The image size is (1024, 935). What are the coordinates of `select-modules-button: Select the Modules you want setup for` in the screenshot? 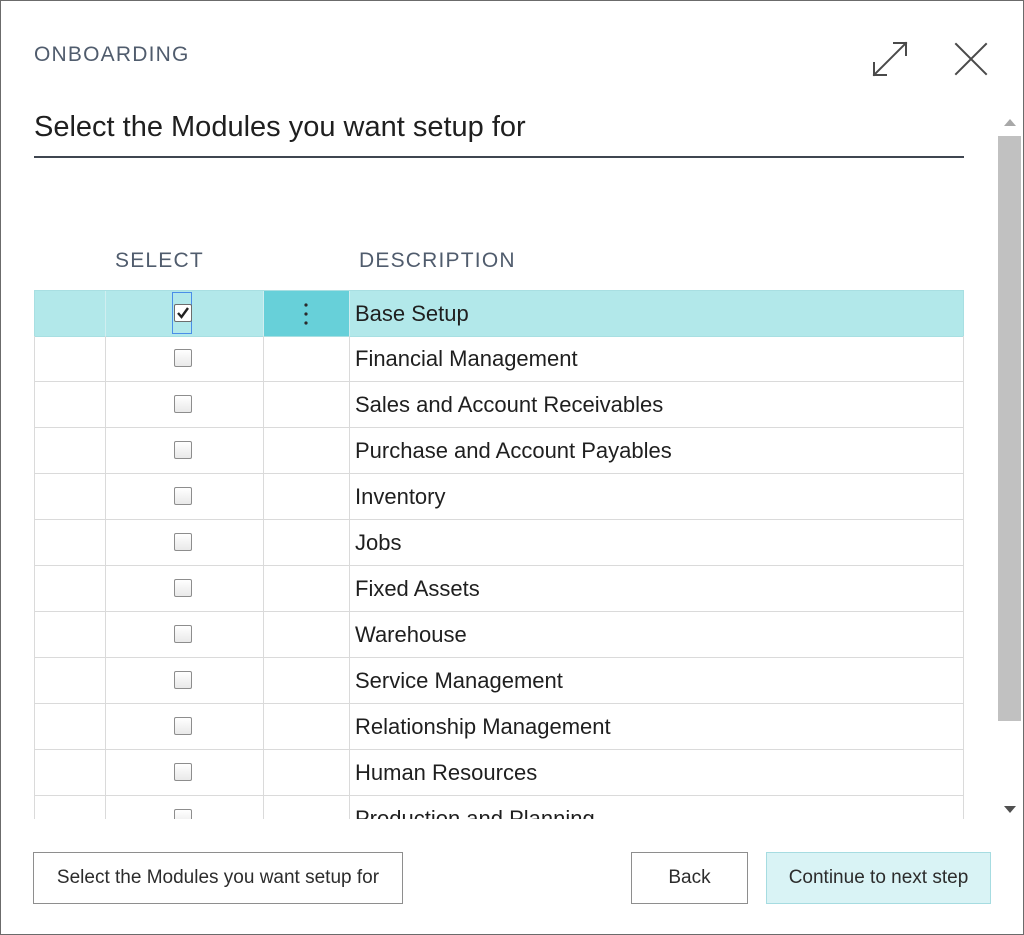 It's located at (218, 878).